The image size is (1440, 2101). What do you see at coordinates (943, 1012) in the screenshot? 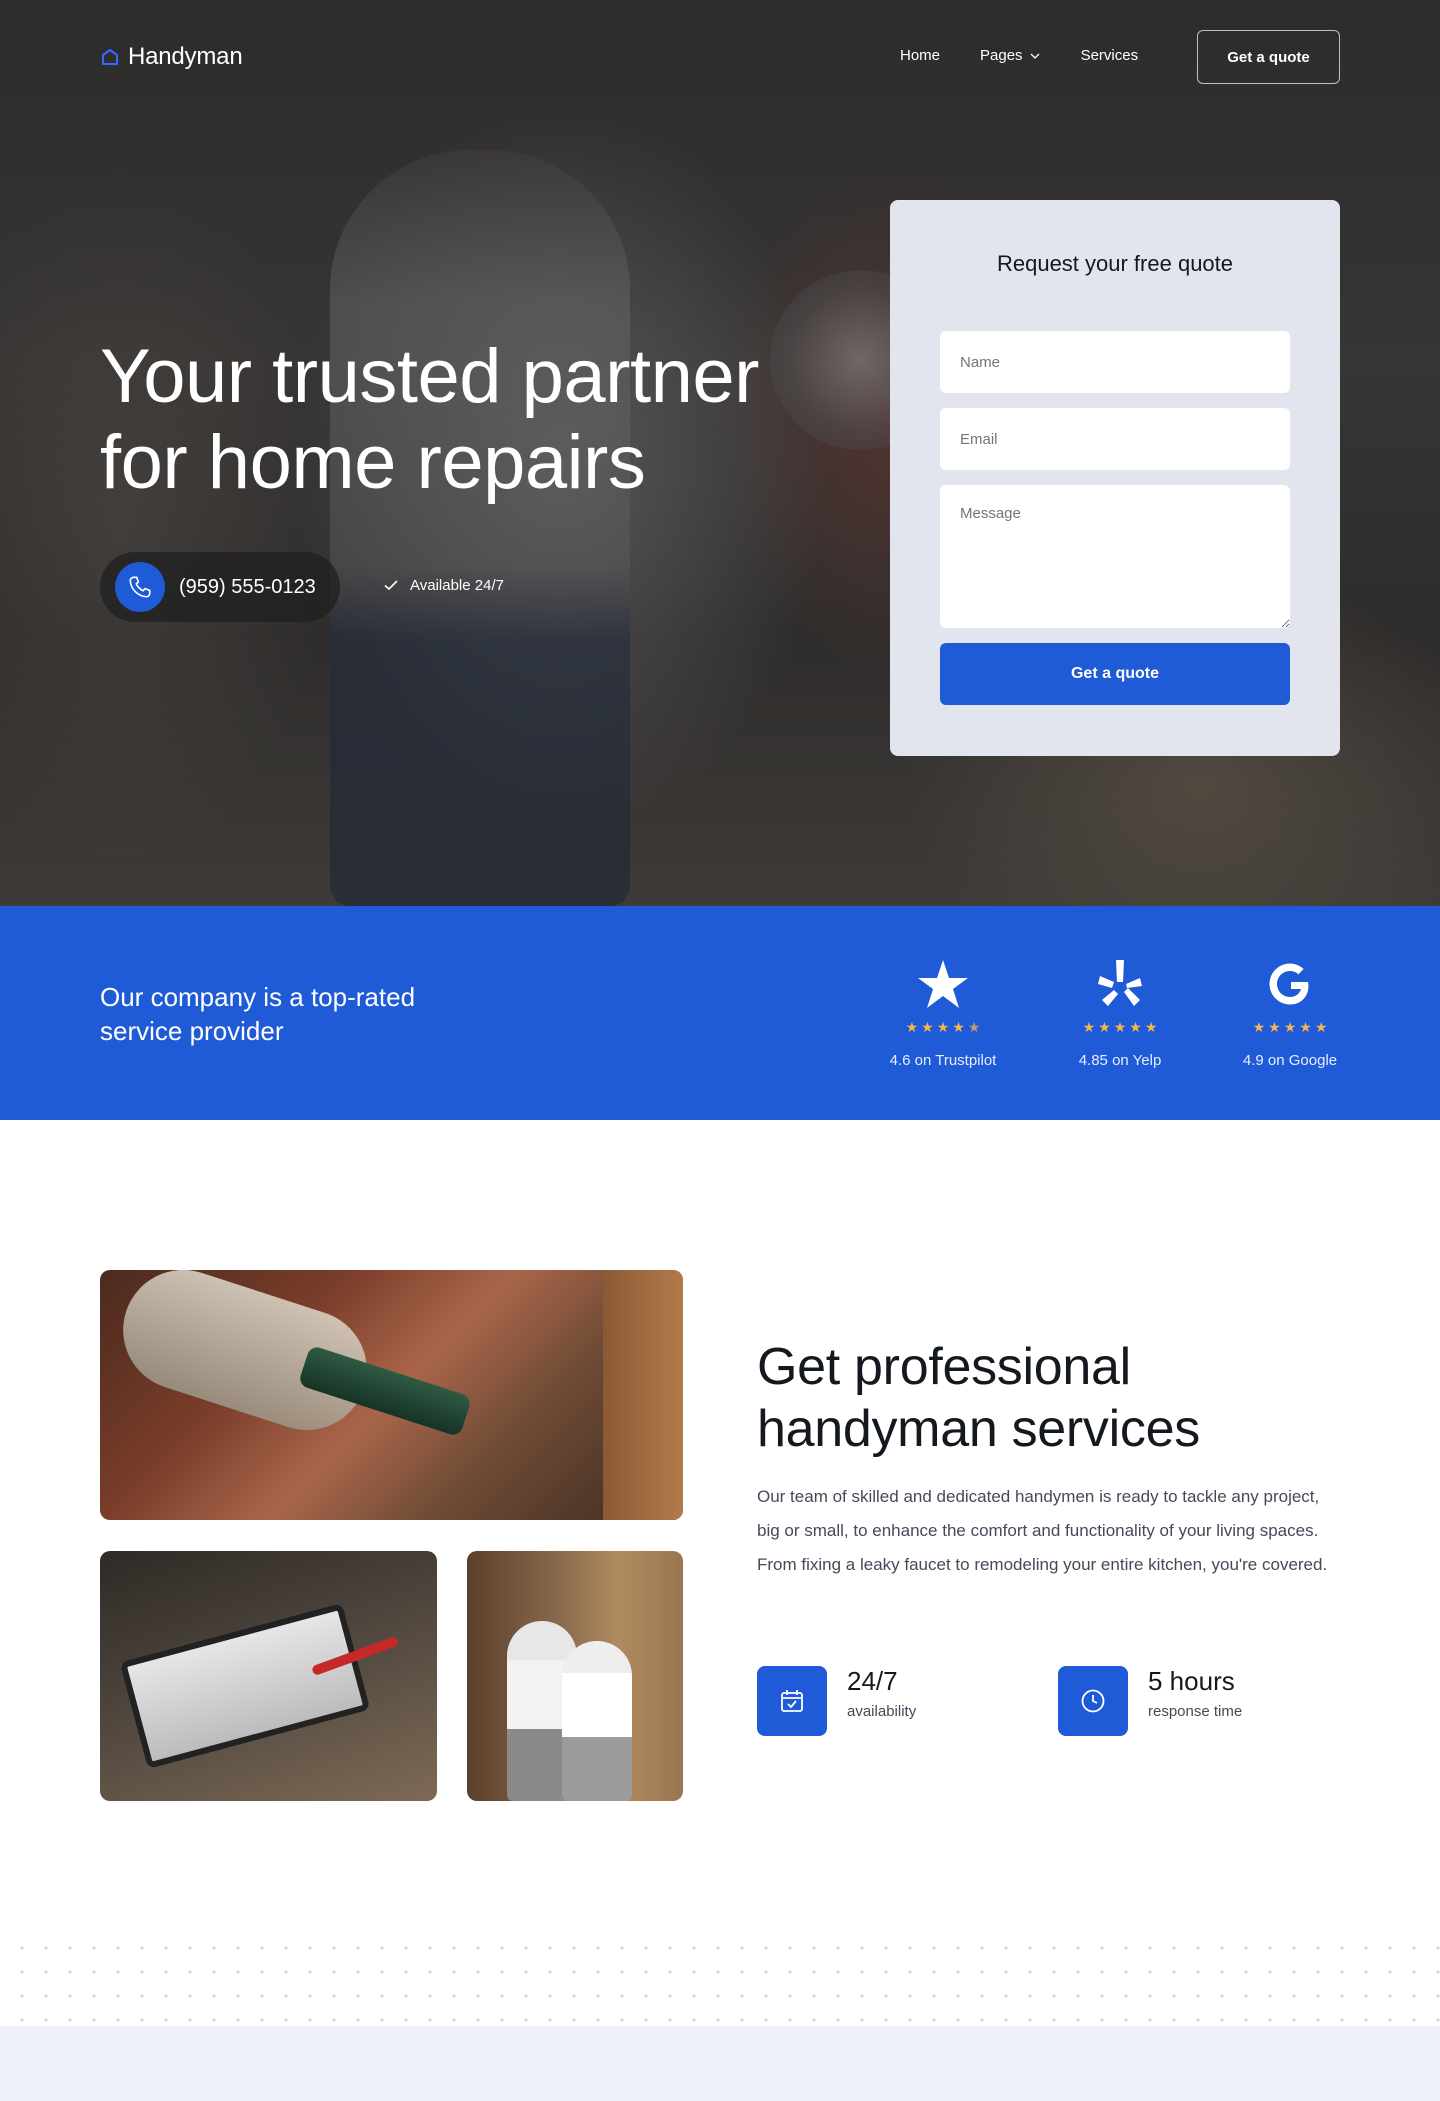
I see `rating-trustpilot: ★ ★ ★ ★ ★ 4.6 on Trustpilot` at bounding box center [943, 1012].